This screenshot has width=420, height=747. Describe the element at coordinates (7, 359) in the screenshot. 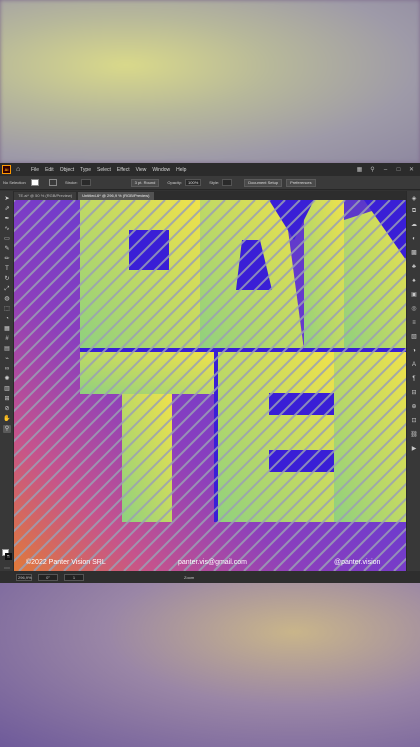

I see `eyedropper-tool-icon: ⌁` at that location.